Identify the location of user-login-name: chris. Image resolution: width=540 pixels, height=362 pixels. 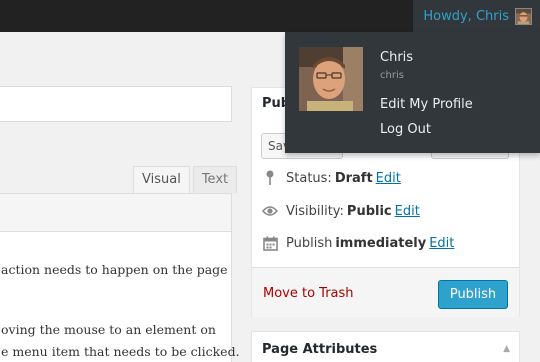
(392, 75).